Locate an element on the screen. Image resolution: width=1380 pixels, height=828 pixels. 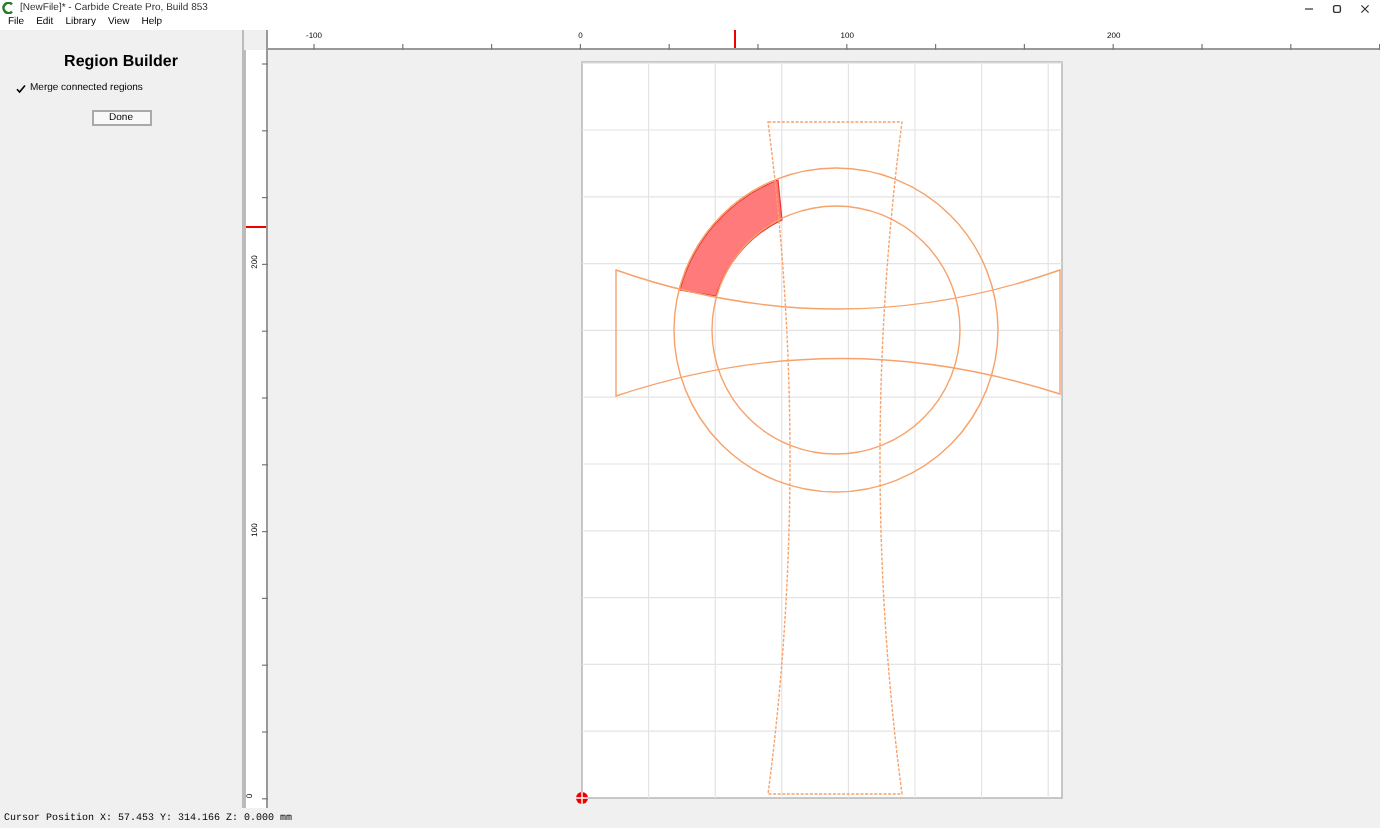
minimize-icon is located at coordinates (1309, 8).